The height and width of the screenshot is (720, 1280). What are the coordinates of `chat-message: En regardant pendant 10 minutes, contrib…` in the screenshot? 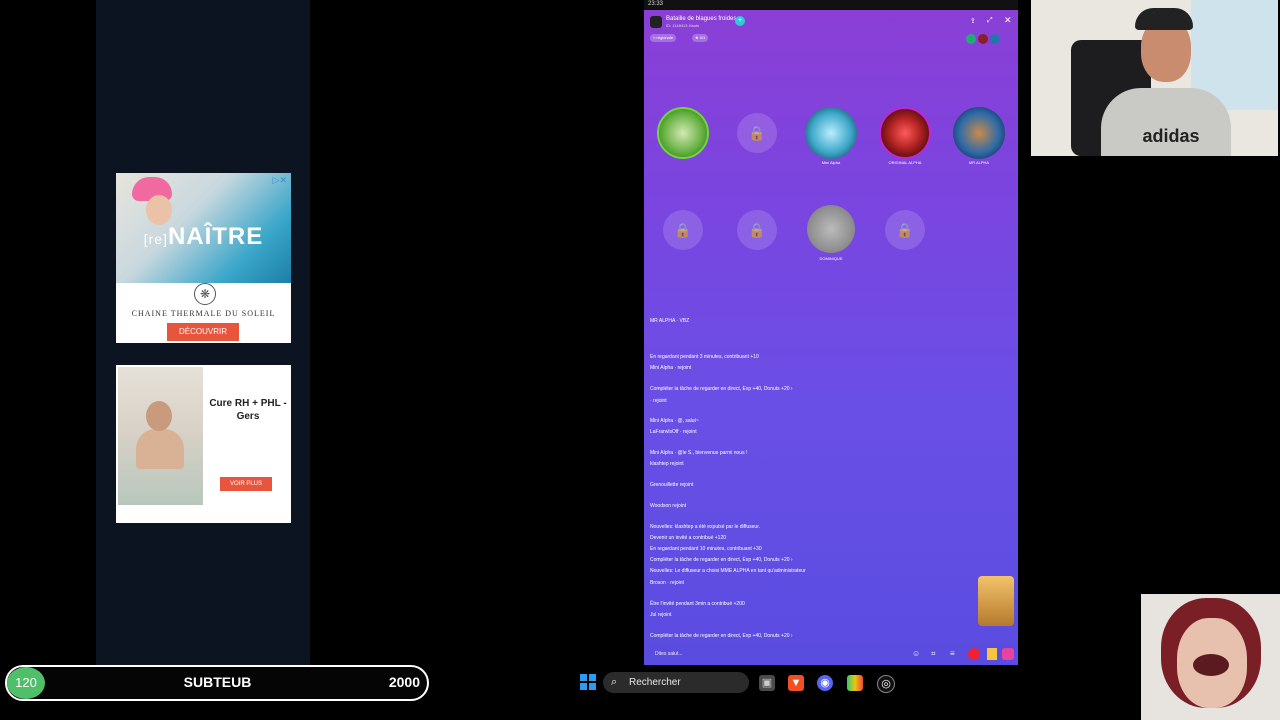 It's located at (706, 549).